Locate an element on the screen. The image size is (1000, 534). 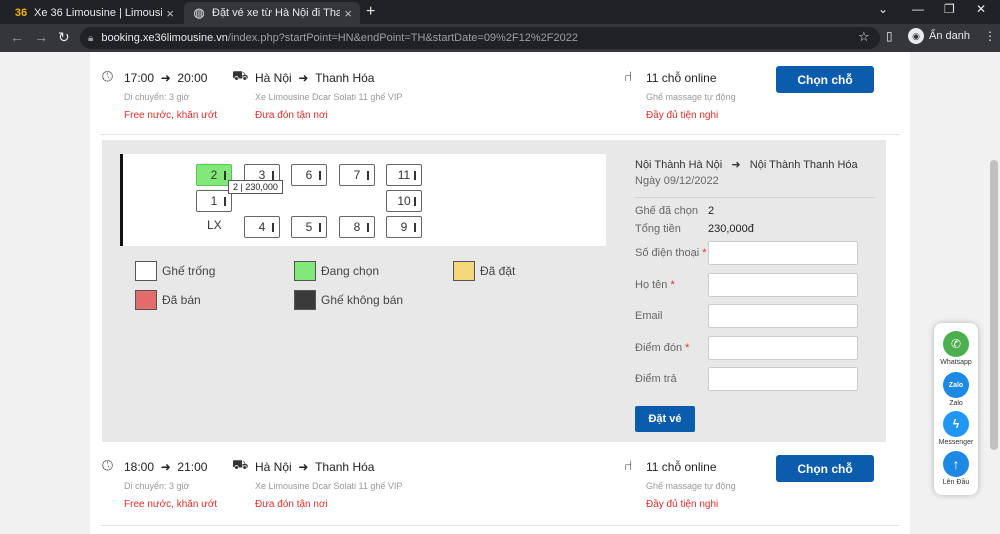
legend-sold: Đã bán is located at coordinates (168, 300).